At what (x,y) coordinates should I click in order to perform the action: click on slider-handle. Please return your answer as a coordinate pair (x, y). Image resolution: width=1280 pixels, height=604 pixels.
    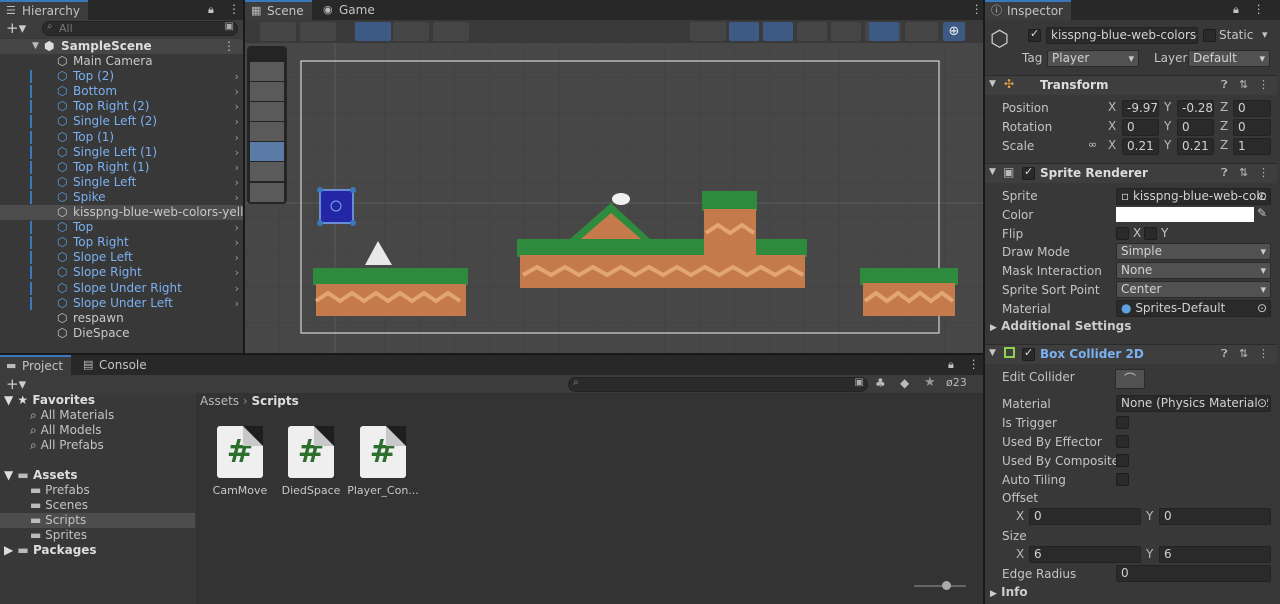
    Looking at the image, I should click on (946, 585).